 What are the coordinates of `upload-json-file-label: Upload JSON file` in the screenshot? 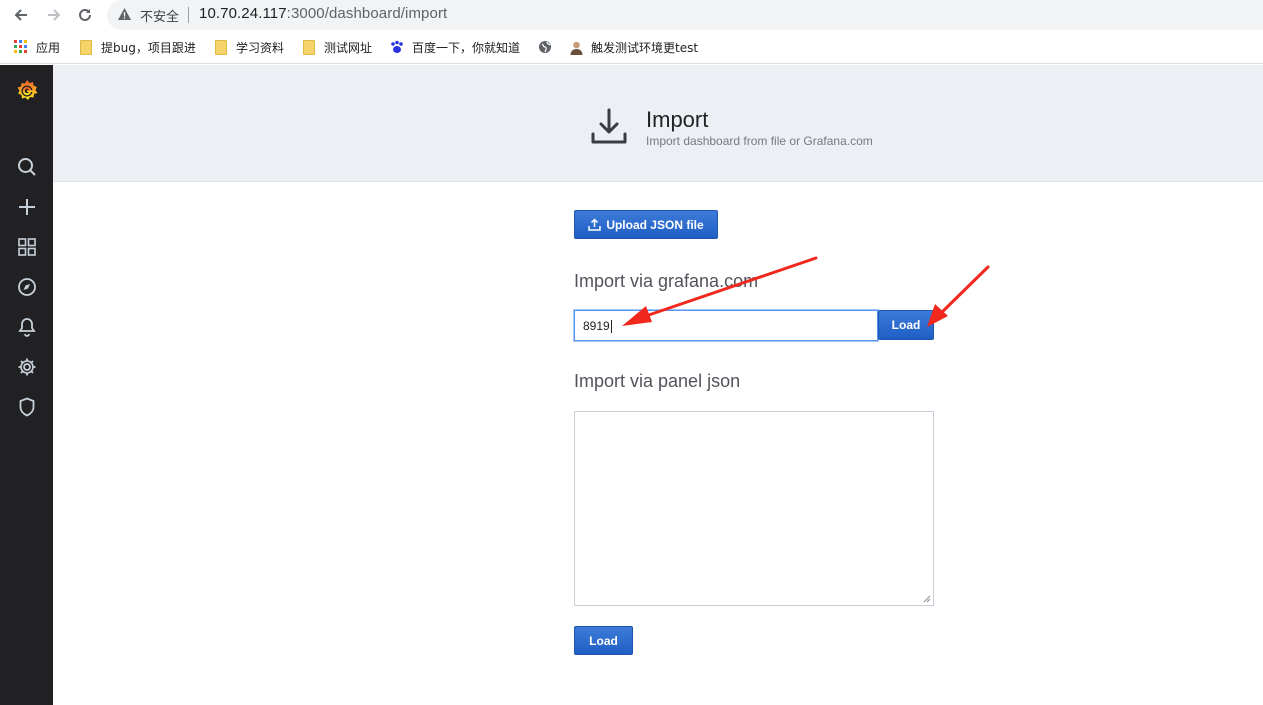 It's located at (655, 224).